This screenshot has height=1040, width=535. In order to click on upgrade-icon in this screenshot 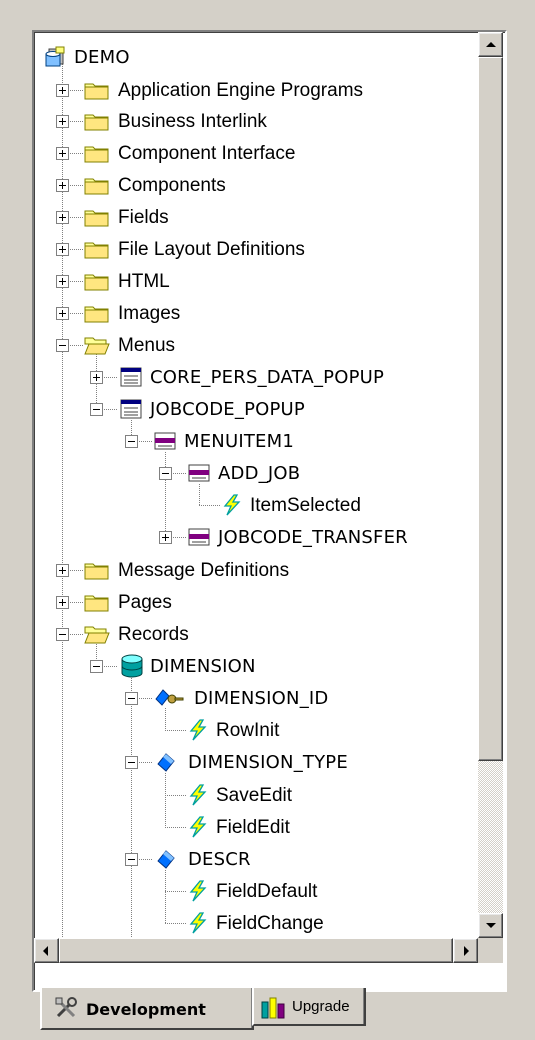, I will do `click(273, 1007)`.